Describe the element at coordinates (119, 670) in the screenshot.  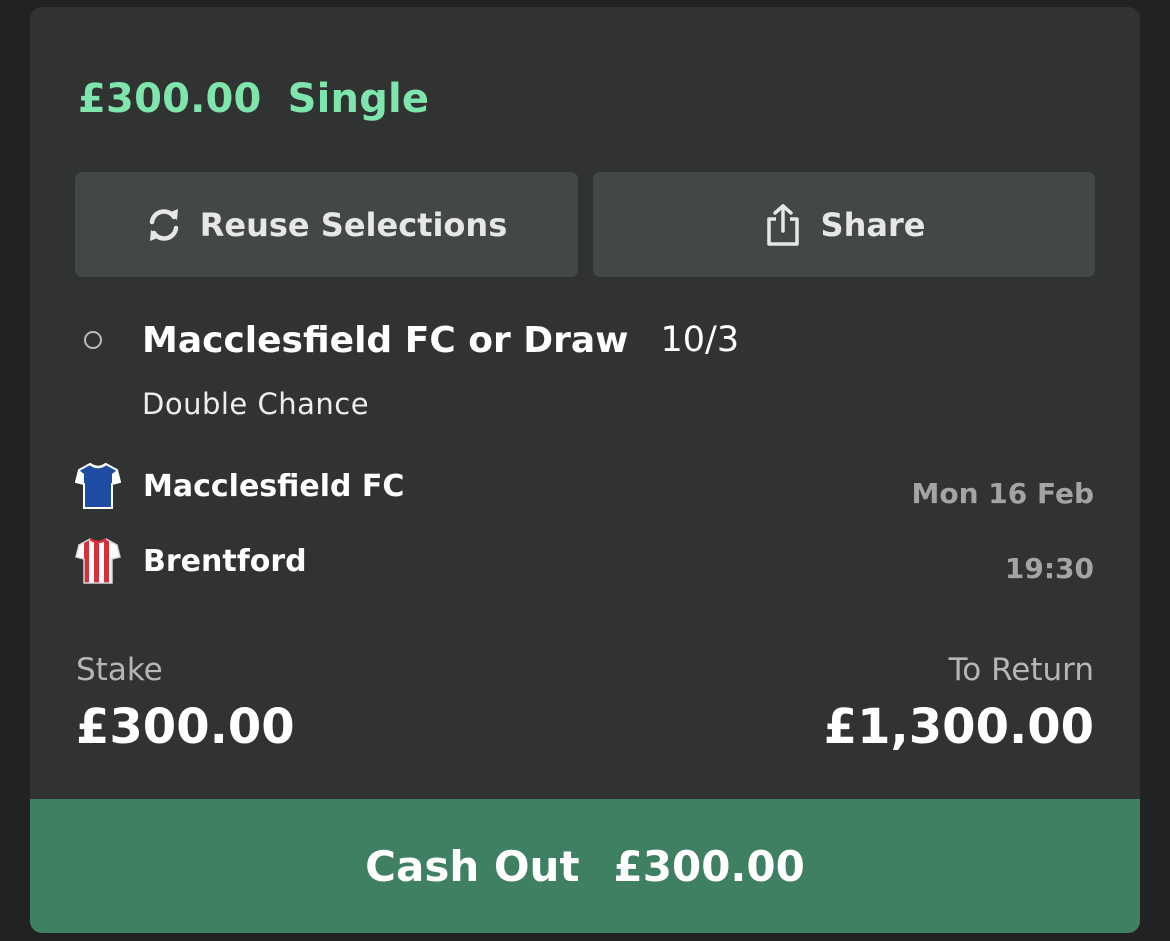
I see `stake-label: Stake` at that location.